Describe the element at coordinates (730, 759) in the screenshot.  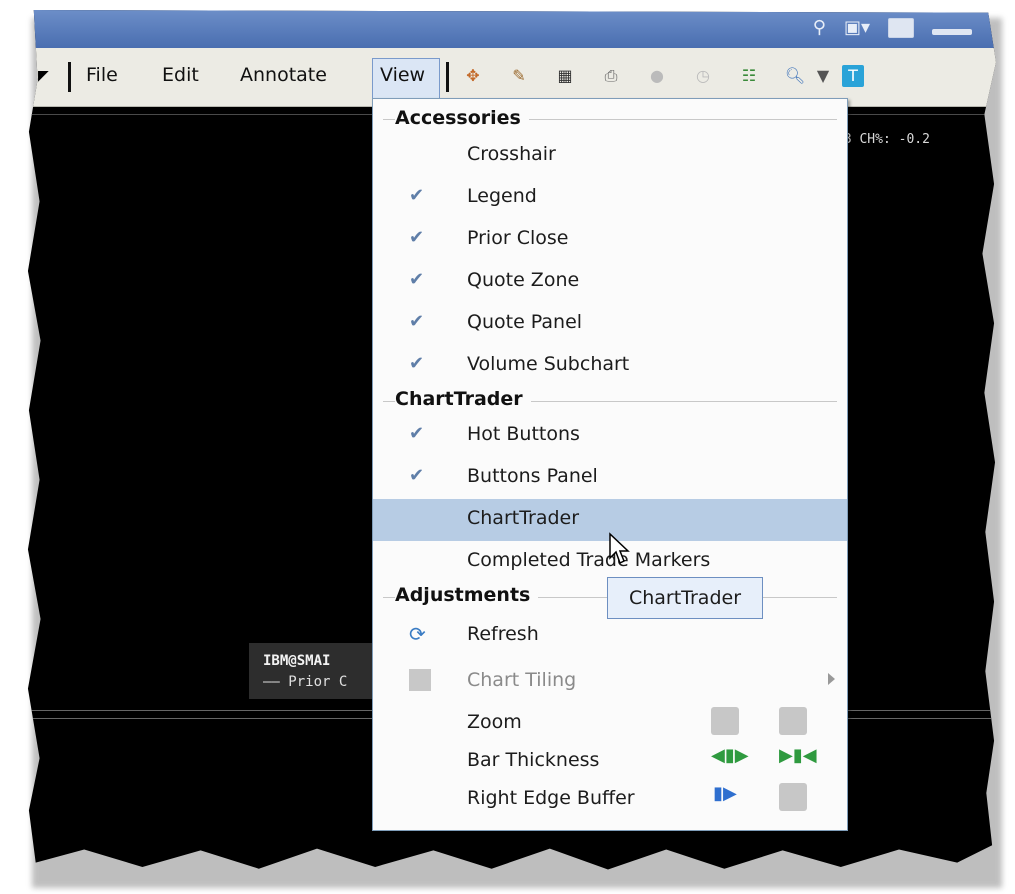
I see `bar-thicker-icon: ◀▮▶` at that location.